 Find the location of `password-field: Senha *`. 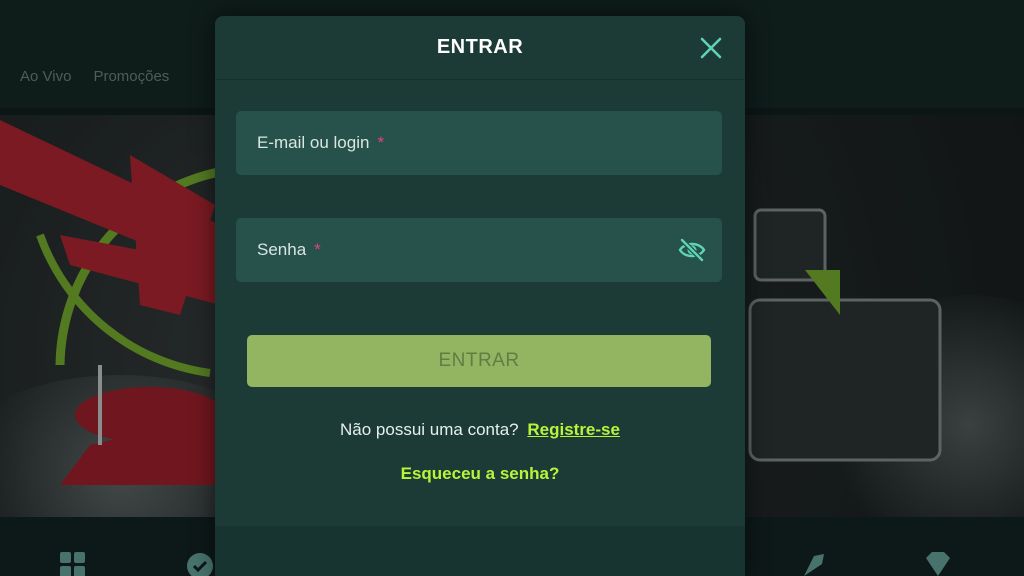

password-field: Senha * is located at coordinates (479, 250).